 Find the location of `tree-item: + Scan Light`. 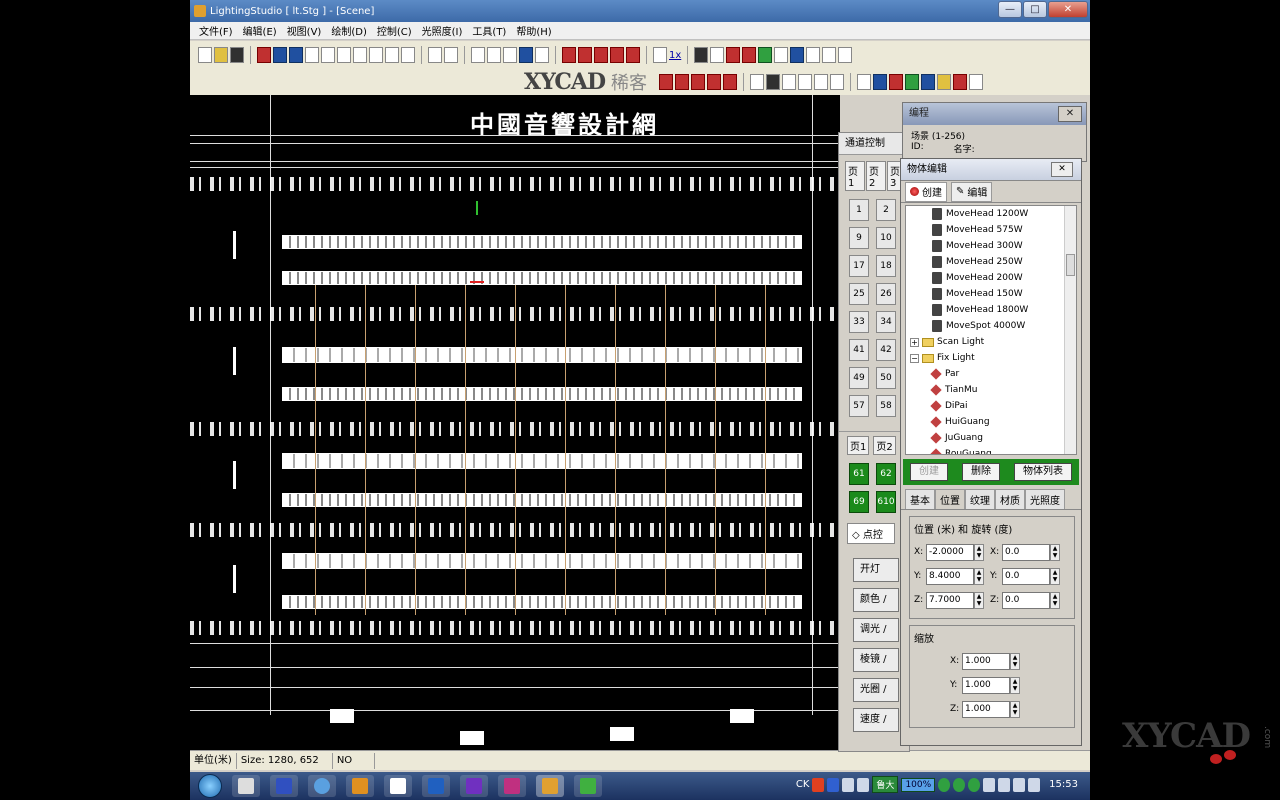

tree-item: + Scan Light is located at coordinates (991, 342).